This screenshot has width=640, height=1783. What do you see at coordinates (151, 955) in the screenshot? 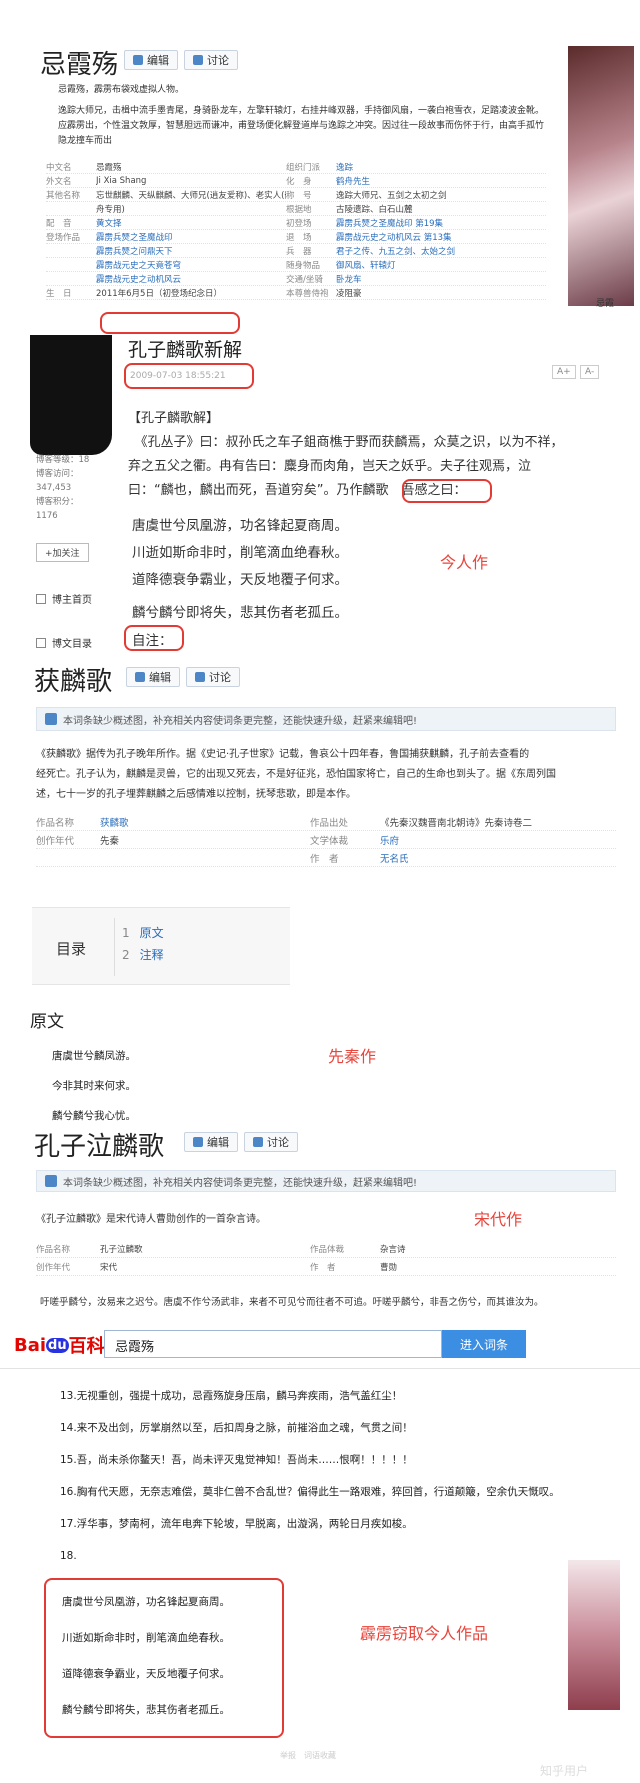
I see `toc-label: 注释` at bounding box center [151, 955].